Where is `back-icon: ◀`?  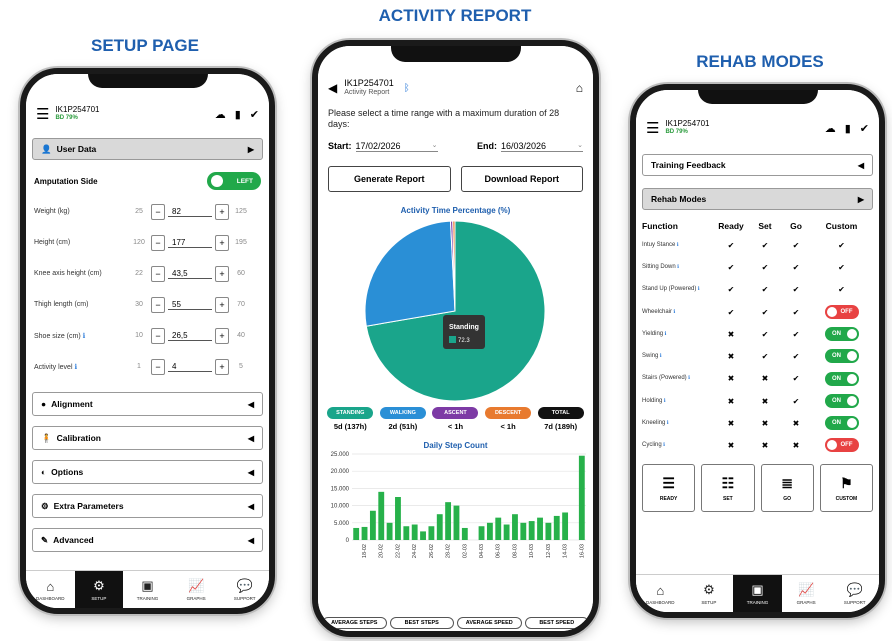 back-icon: ◀ is located at coordinates (332, 88).